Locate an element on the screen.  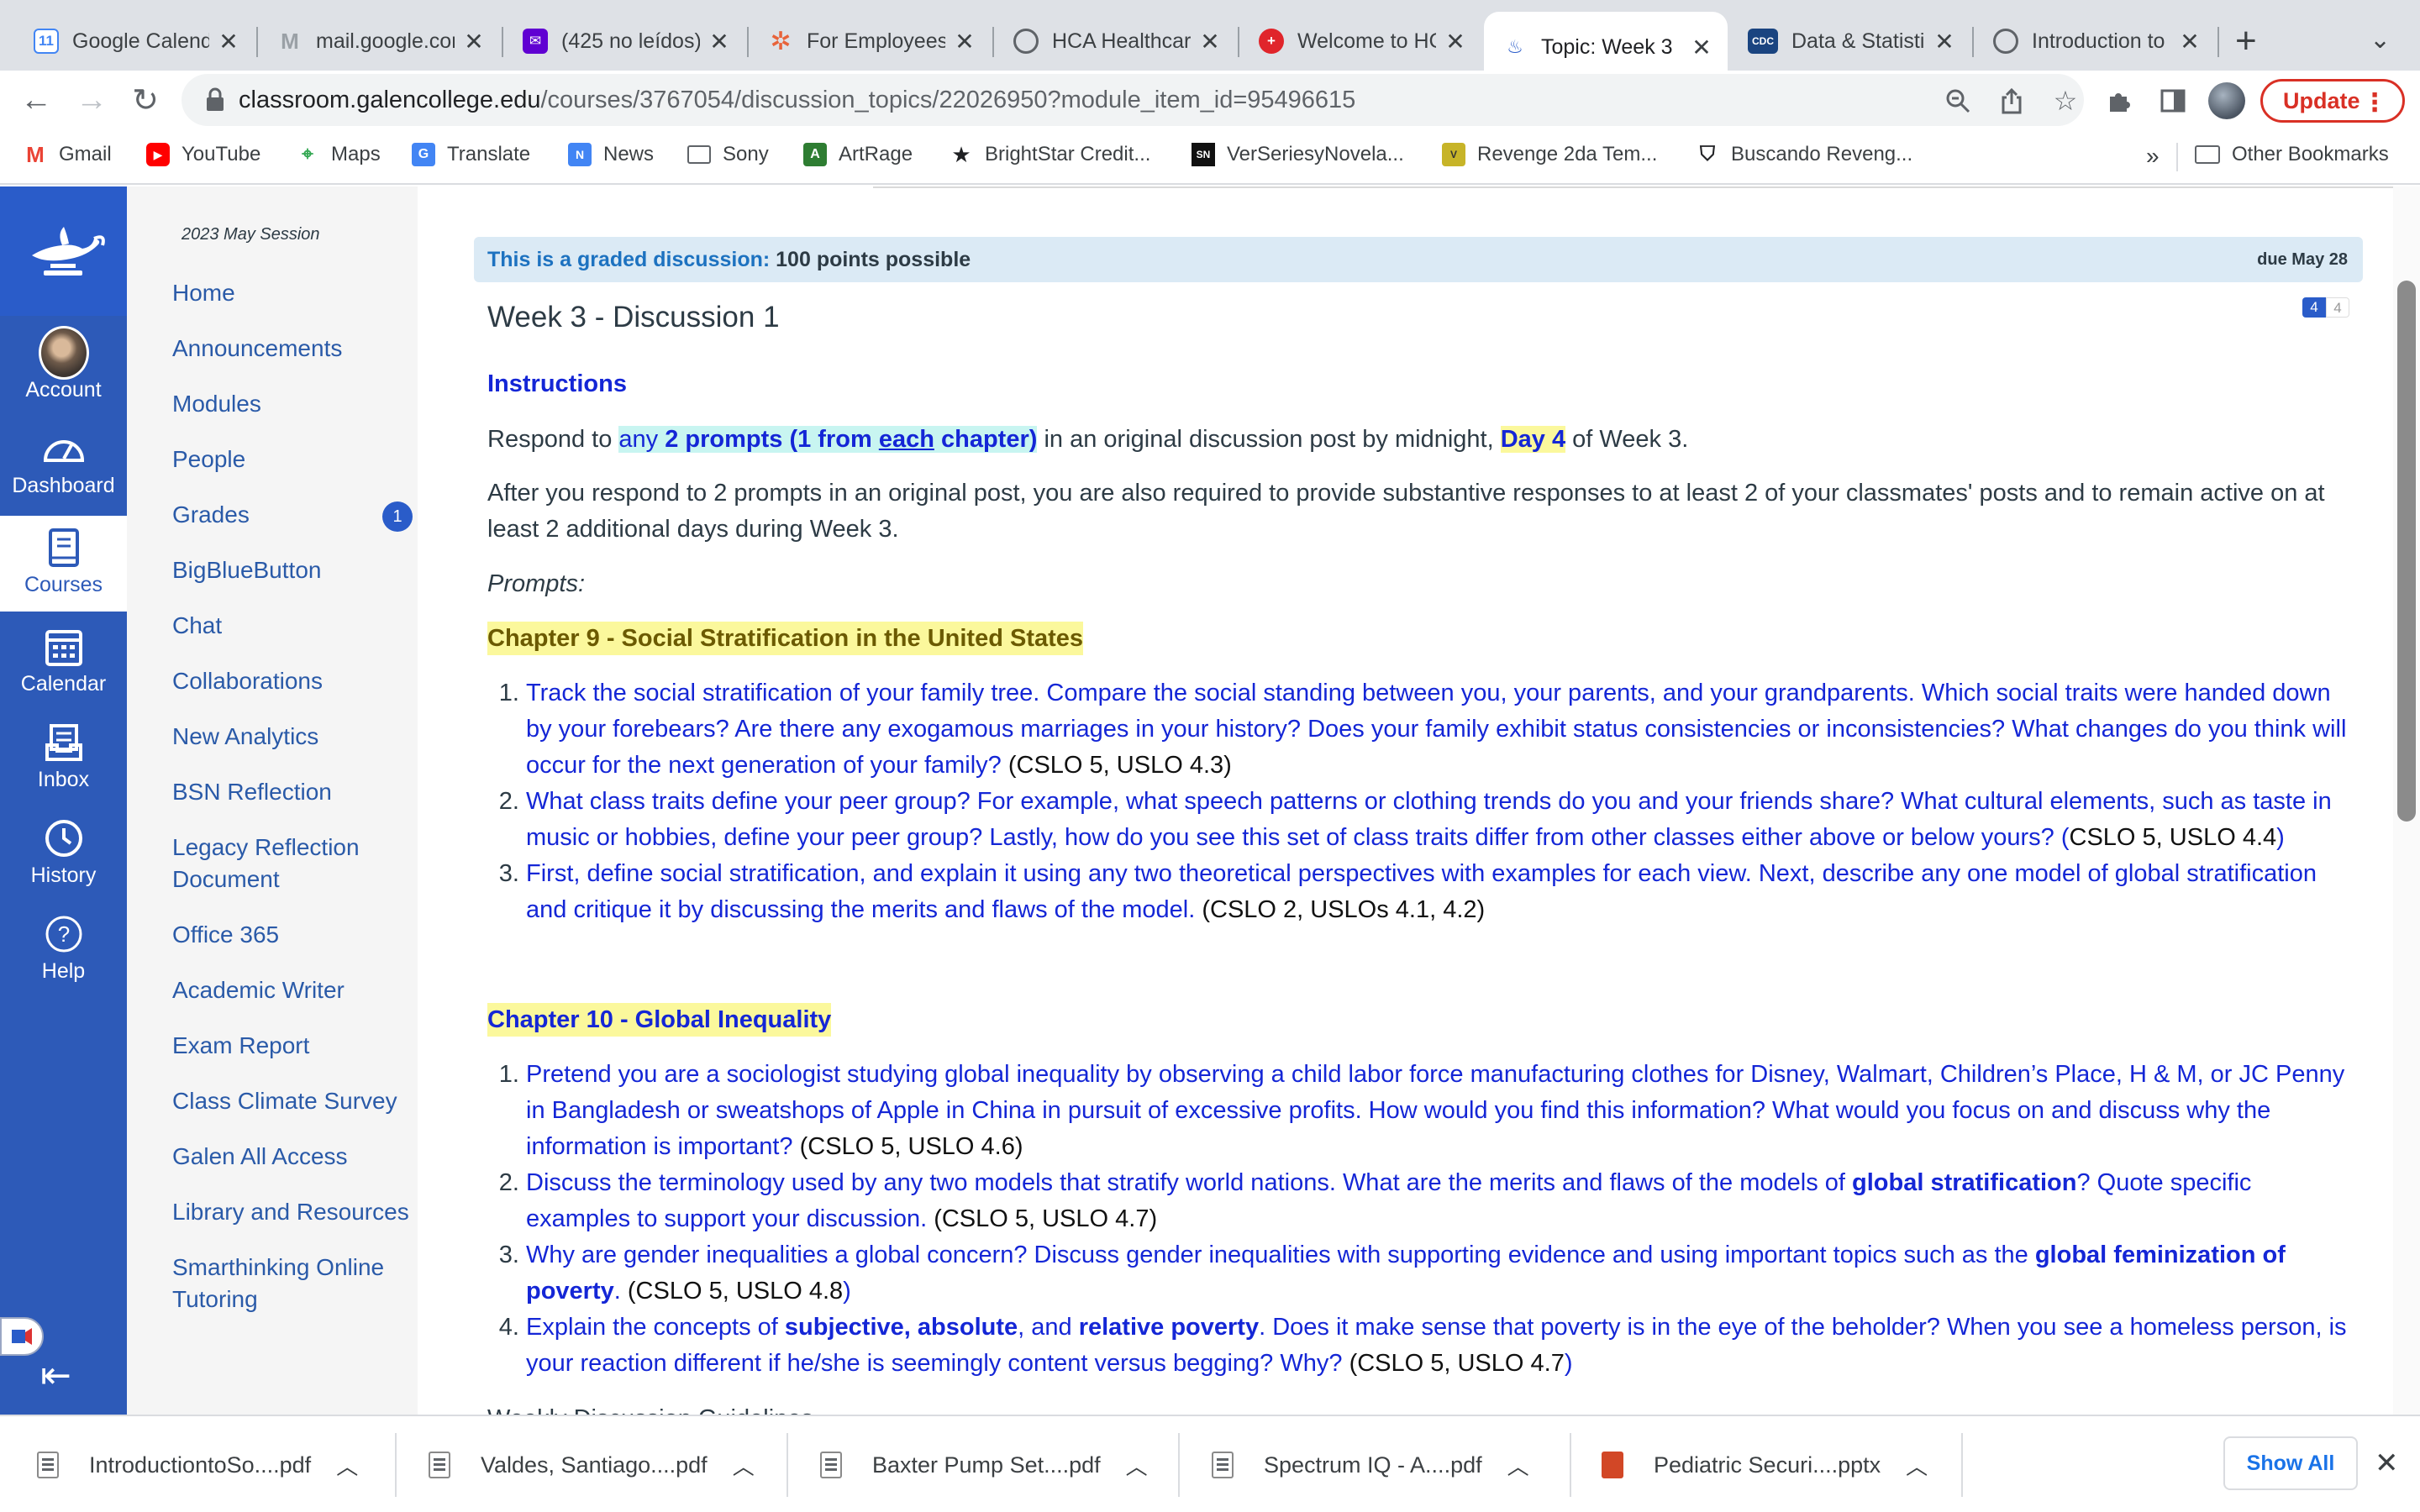
global-nav-label: Inbox is located at coordinates (64, 779).